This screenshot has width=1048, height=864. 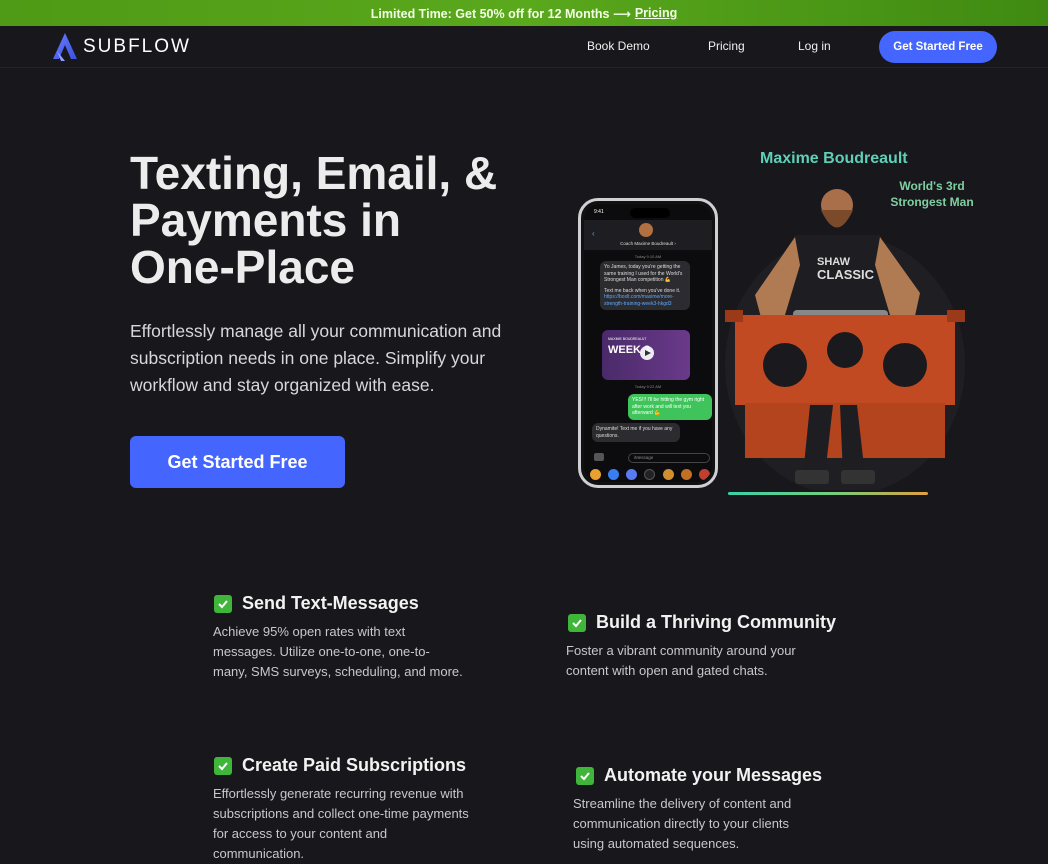 What do you see at coordinates (668, 474) in the screenshot?
I see `sticker-app-icon` at bounding box center [668, 474].